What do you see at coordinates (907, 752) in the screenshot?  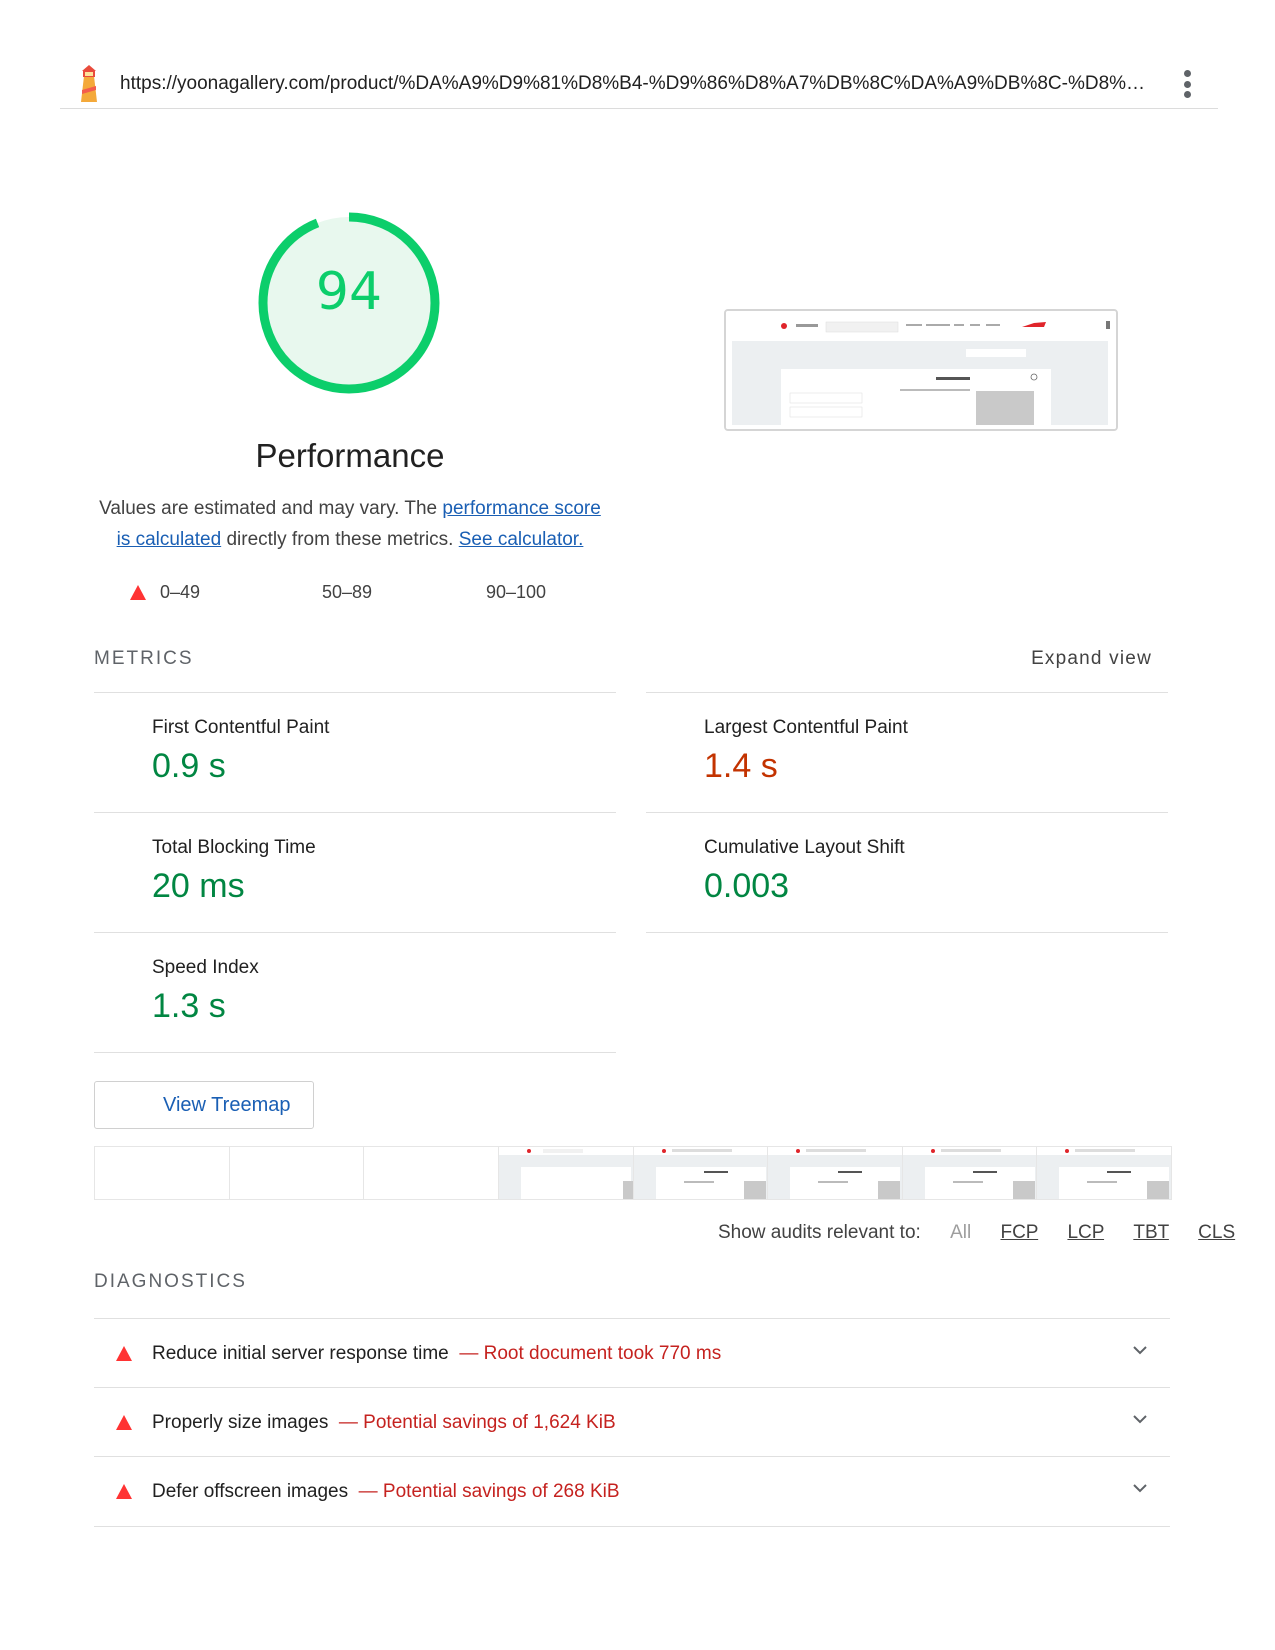 I see `metric-lcp: Largest Contentful Paint 1.4 s` at bounding box center [907, 752].